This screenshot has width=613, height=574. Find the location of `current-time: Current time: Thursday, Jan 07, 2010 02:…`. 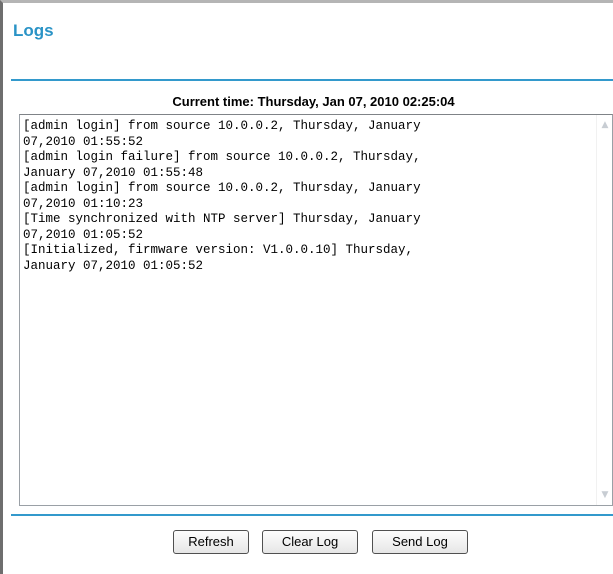

current-time: Current time: Thursday, Jan 07, 2010 02:… is located at coordinates (313, 101).